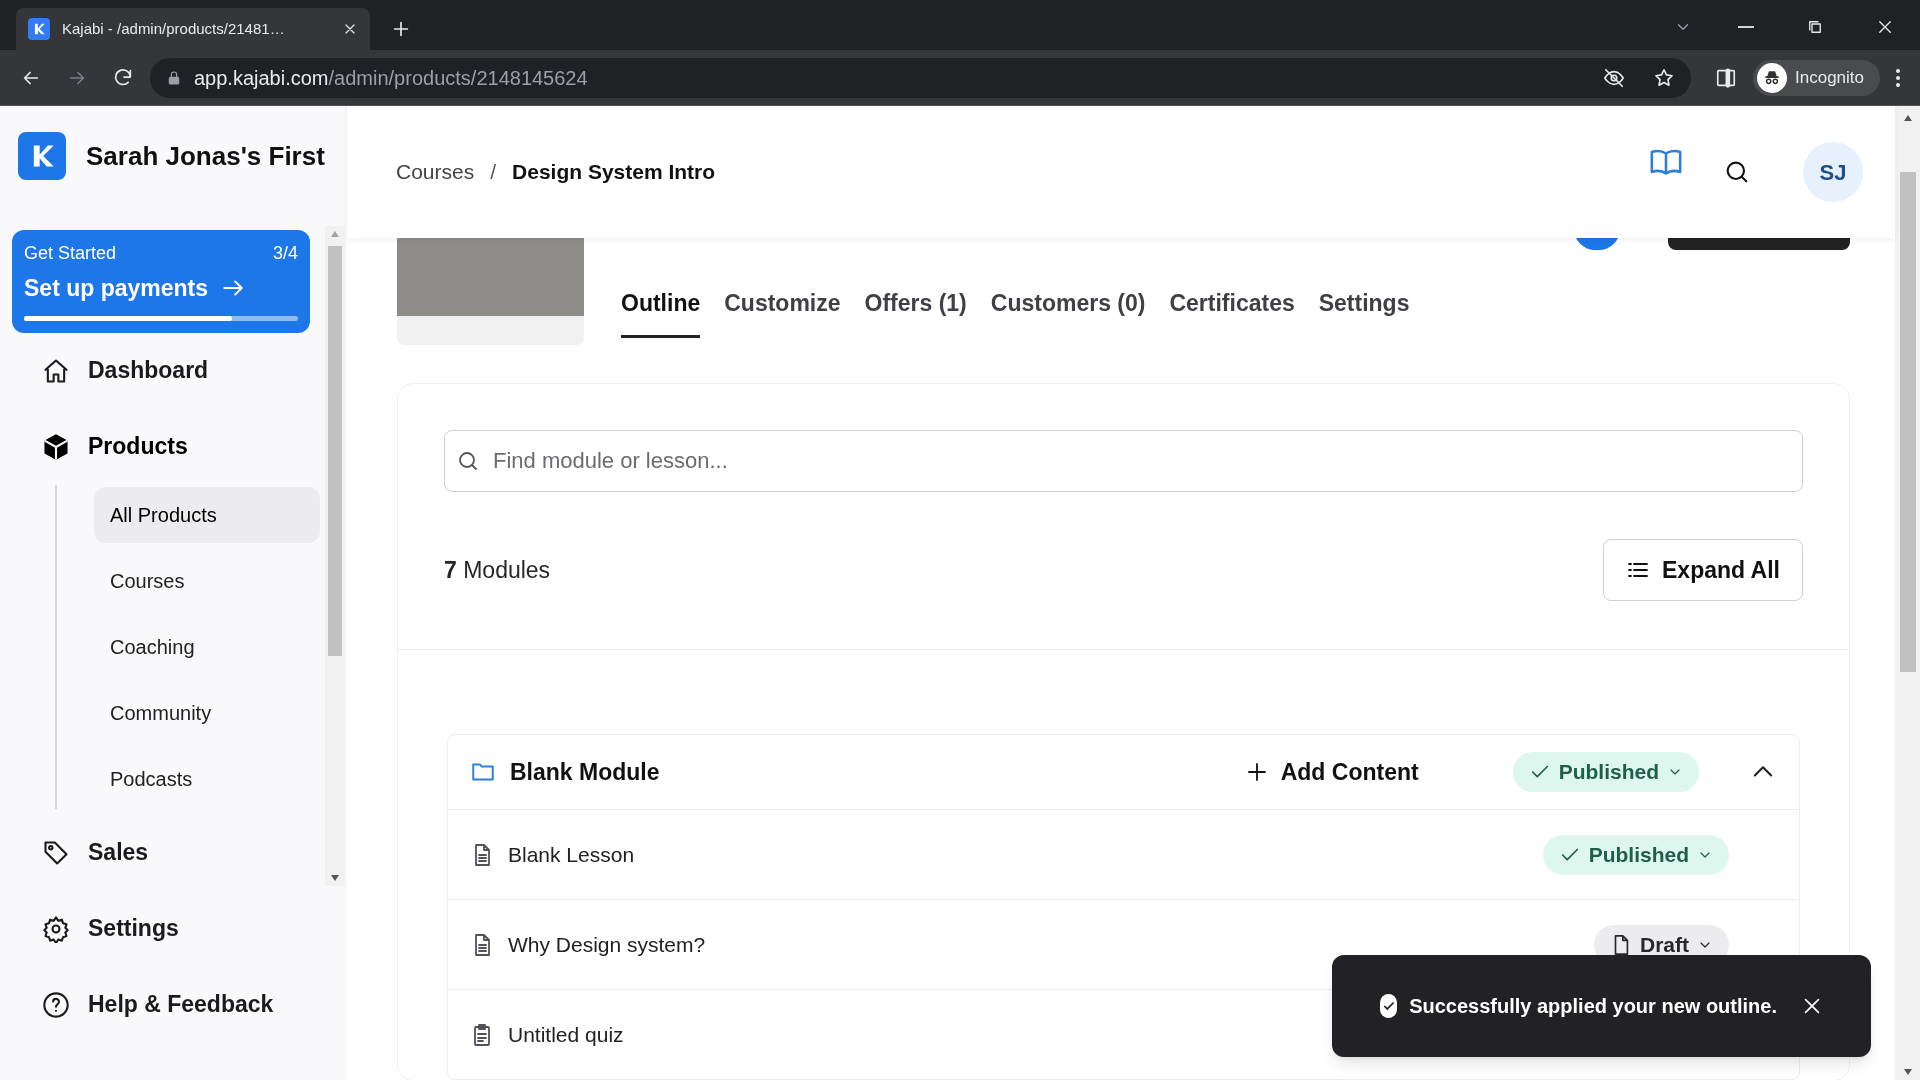 This screenshot has width=1920, height=1080. I want to click on search-icon, so click(468, 461).